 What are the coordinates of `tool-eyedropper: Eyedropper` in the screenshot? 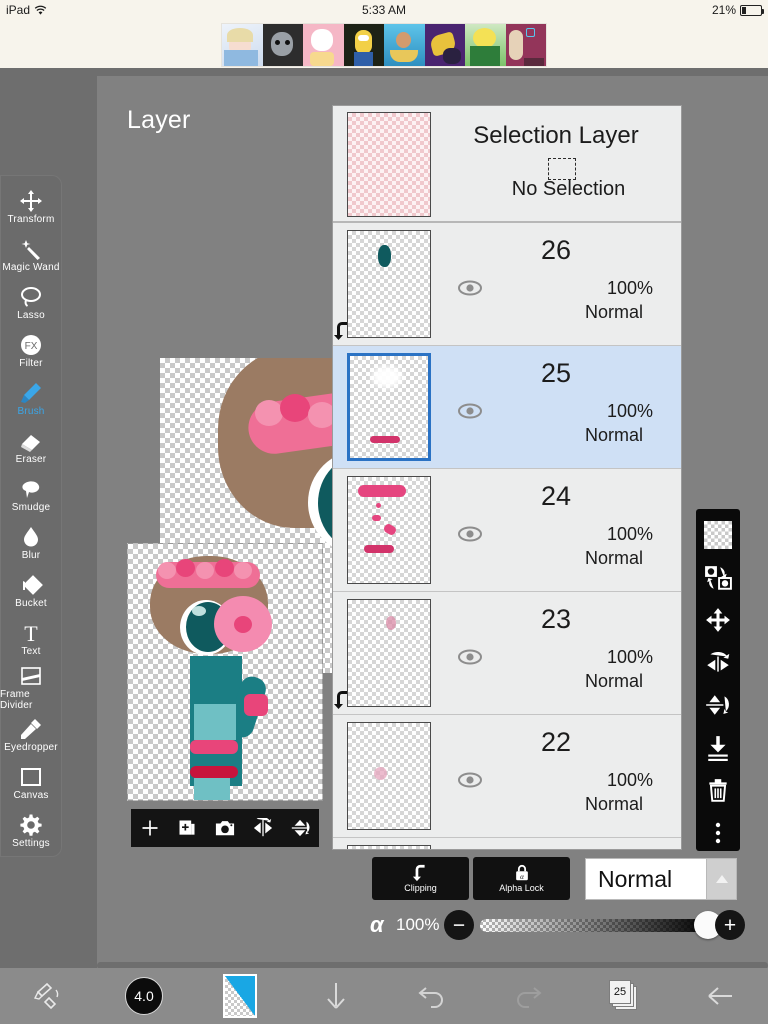 It's located at (31, 735).